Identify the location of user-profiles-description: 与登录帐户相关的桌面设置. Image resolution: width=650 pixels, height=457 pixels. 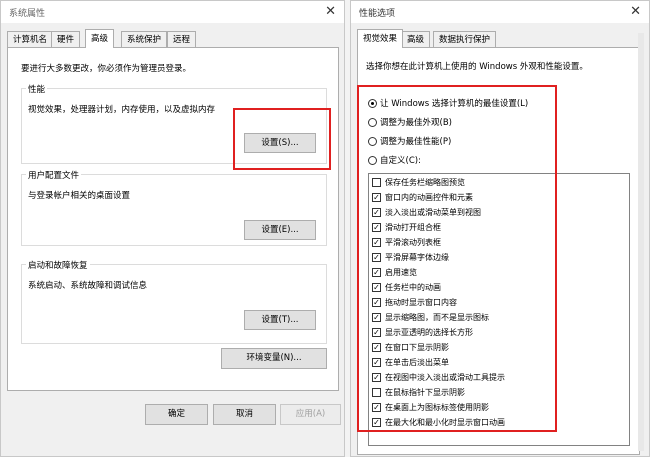
(79, 196).